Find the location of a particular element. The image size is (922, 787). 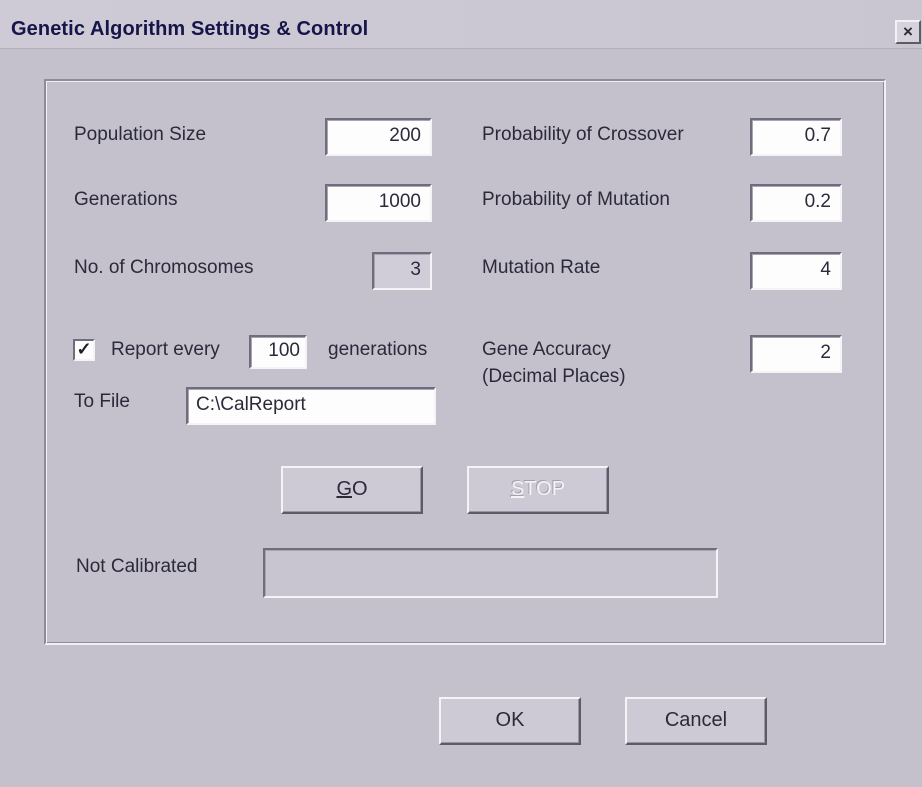

mutation-prob-label: Probability of Mutation is located at coordinates (576, 199).